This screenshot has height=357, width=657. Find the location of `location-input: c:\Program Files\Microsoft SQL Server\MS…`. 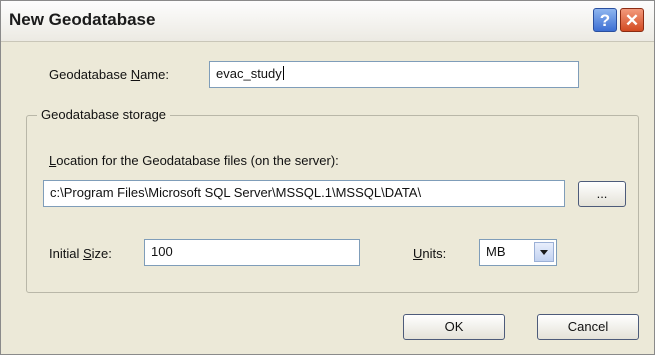

location-input: c:\Program Files\Microsoft SQL Server\MS… is located at coordinates (304, 193).